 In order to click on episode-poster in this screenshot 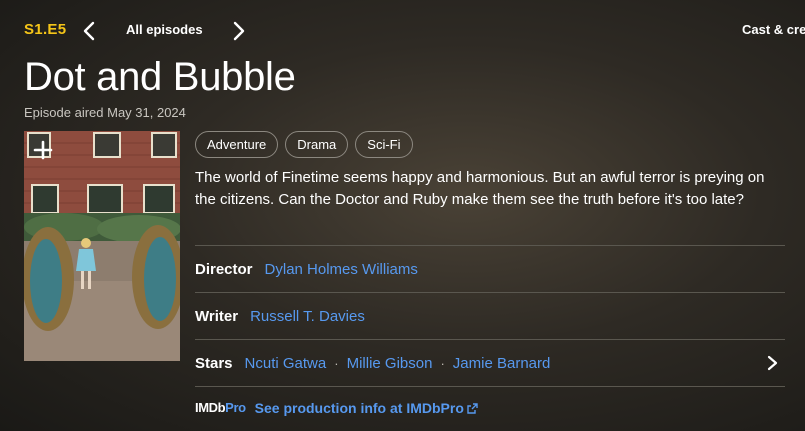, I will do `click(102, 246)`.